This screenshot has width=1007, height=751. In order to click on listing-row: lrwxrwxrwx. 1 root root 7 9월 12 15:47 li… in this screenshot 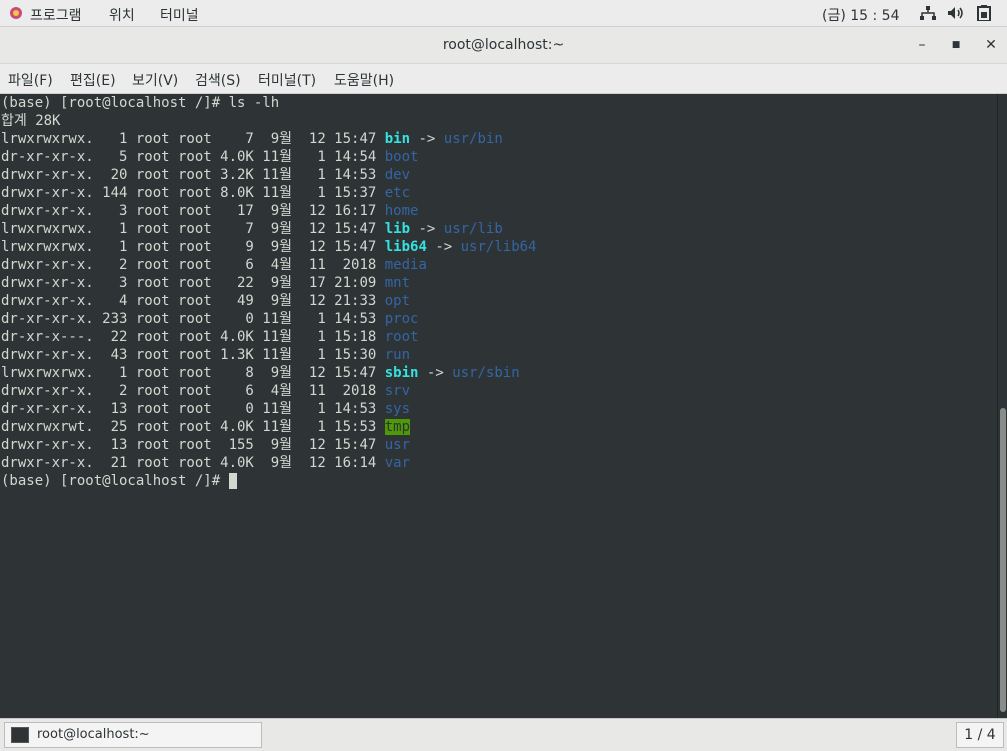, I will do `click(252, 229)`.